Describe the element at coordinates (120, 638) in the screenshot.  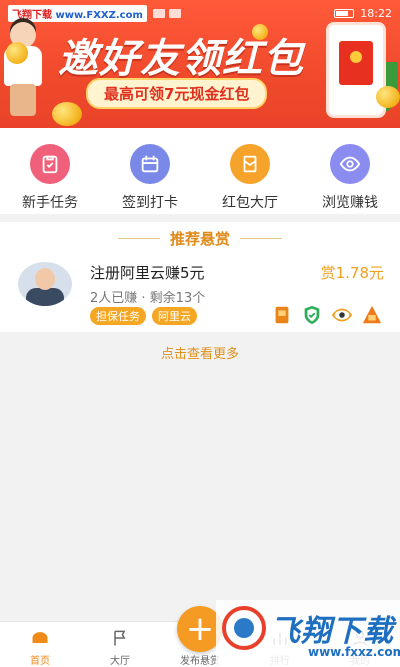
I see `flag-icon` at that location.